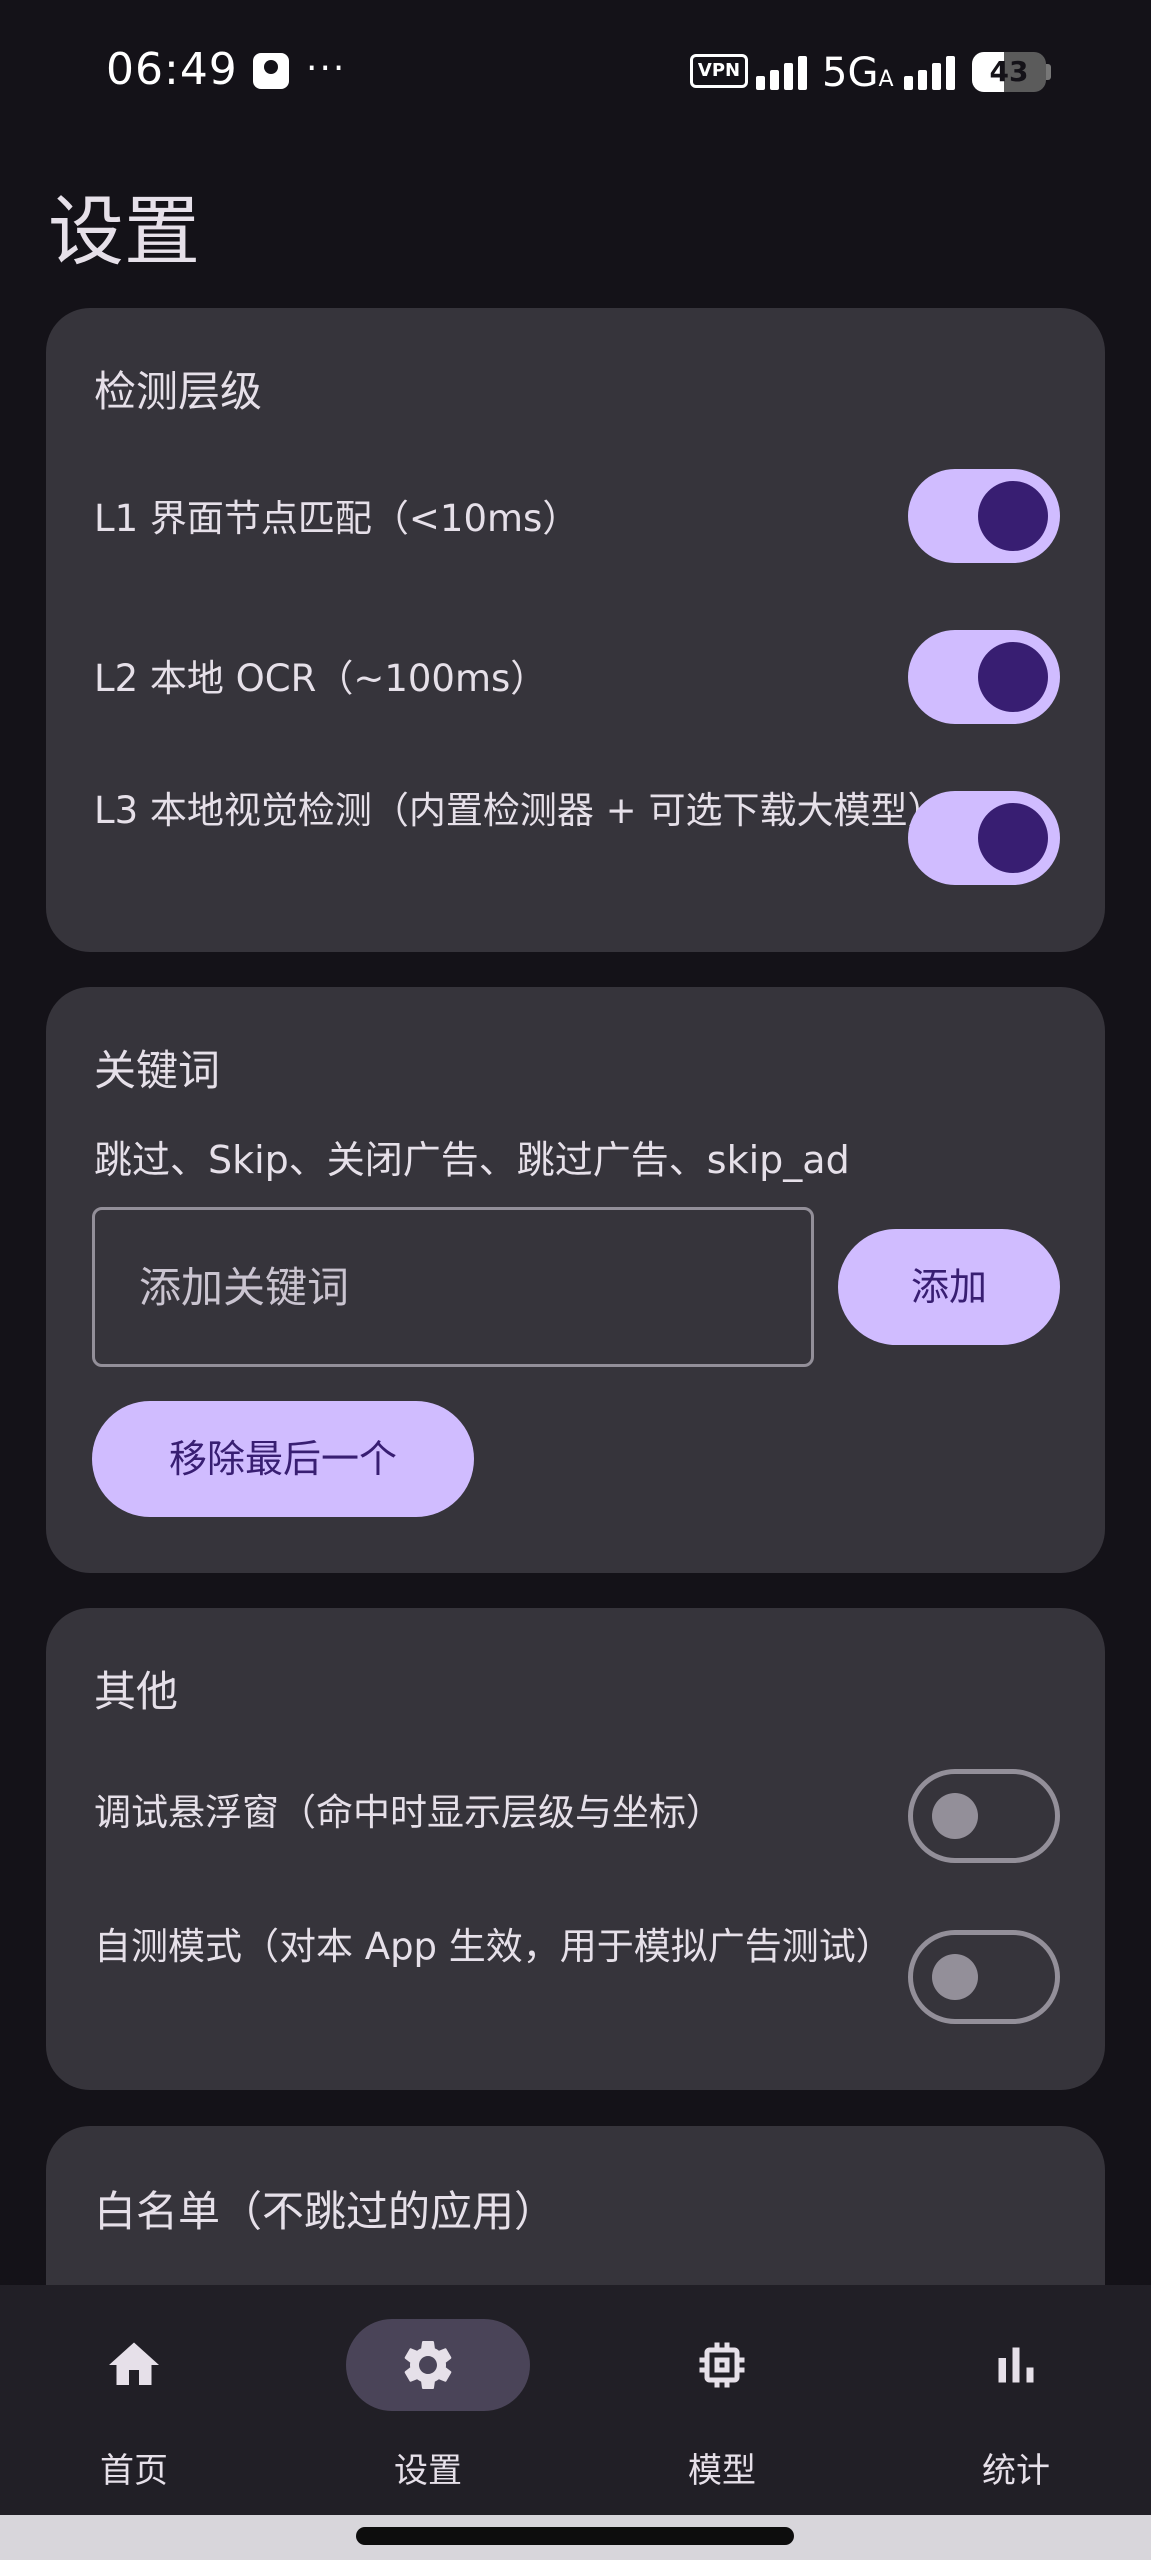 This screenshot has height=2560, width=1151. I want to click on debug-overlay-toggle, so click(984, 1816).